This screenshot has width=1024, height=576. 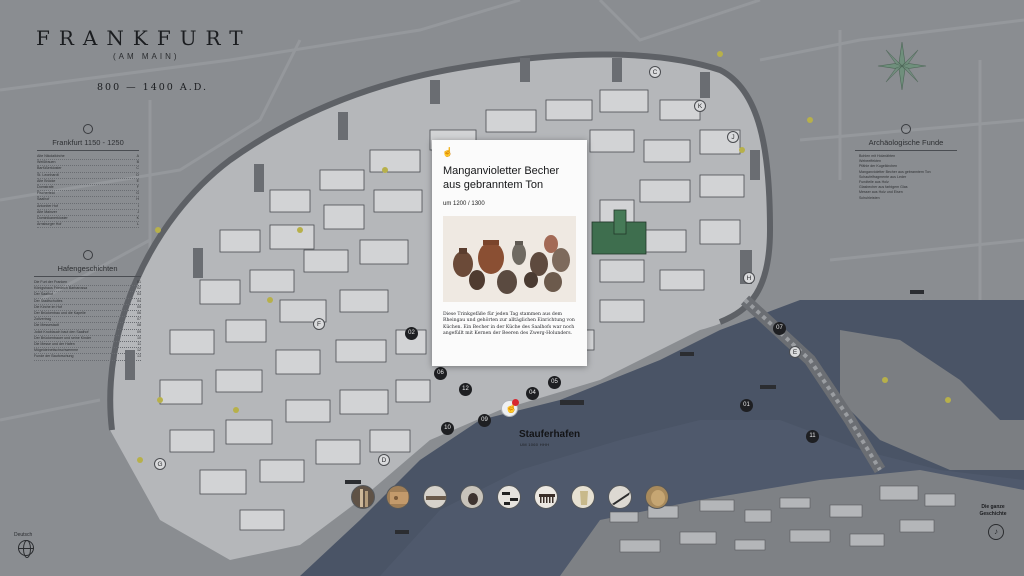 What do you see at coordinates (23, 535) in the screenshot?
I see `language-label: Deutsch` at bounding box center [23, 535].